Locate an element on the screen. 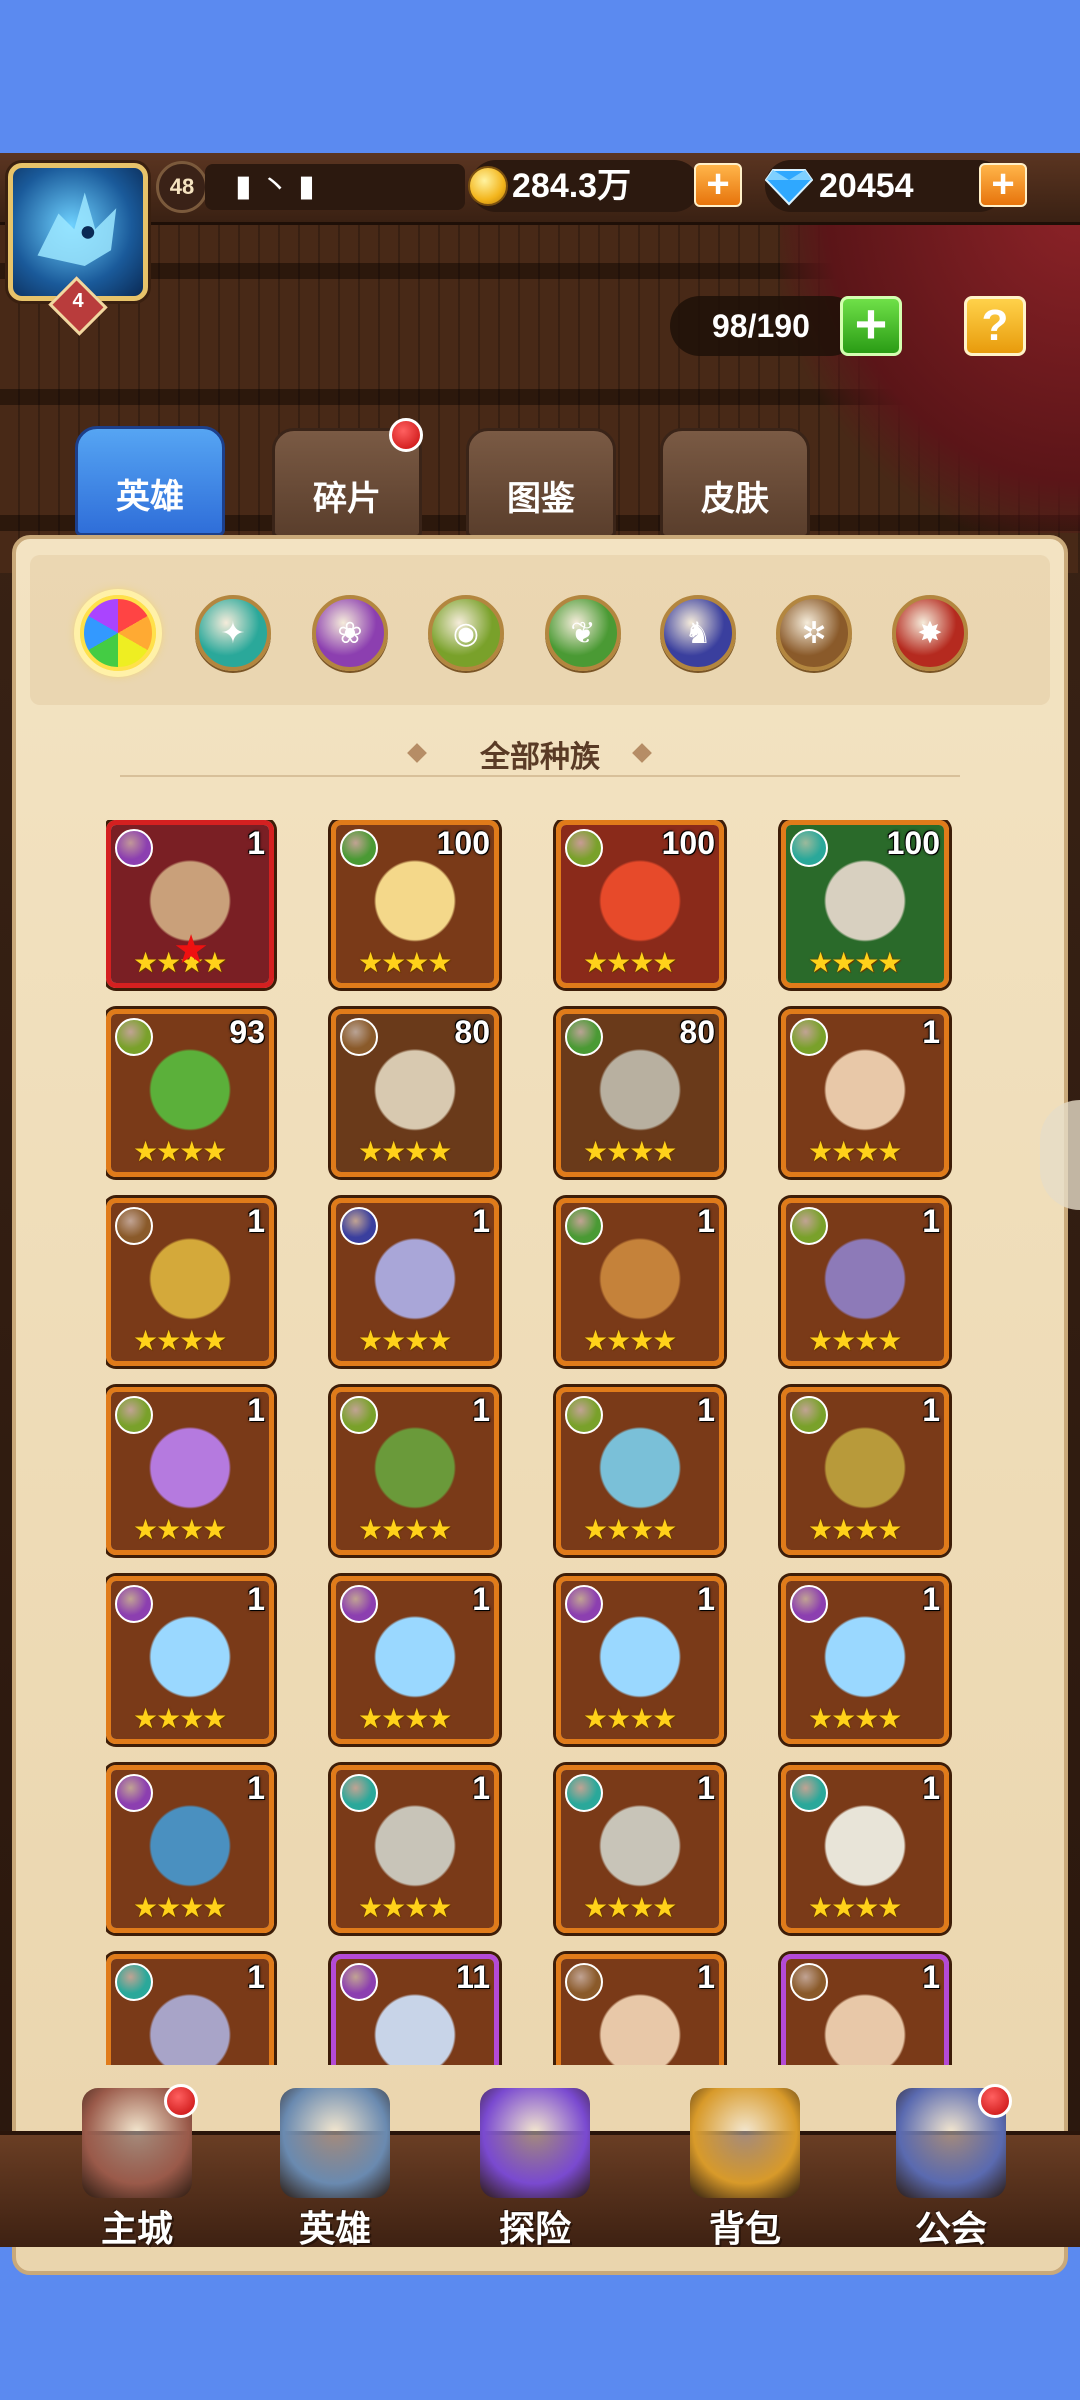 This screenshot has width=1080, height=2400. race-symbol-icon: ◉ is located at coordinates (466, 633).